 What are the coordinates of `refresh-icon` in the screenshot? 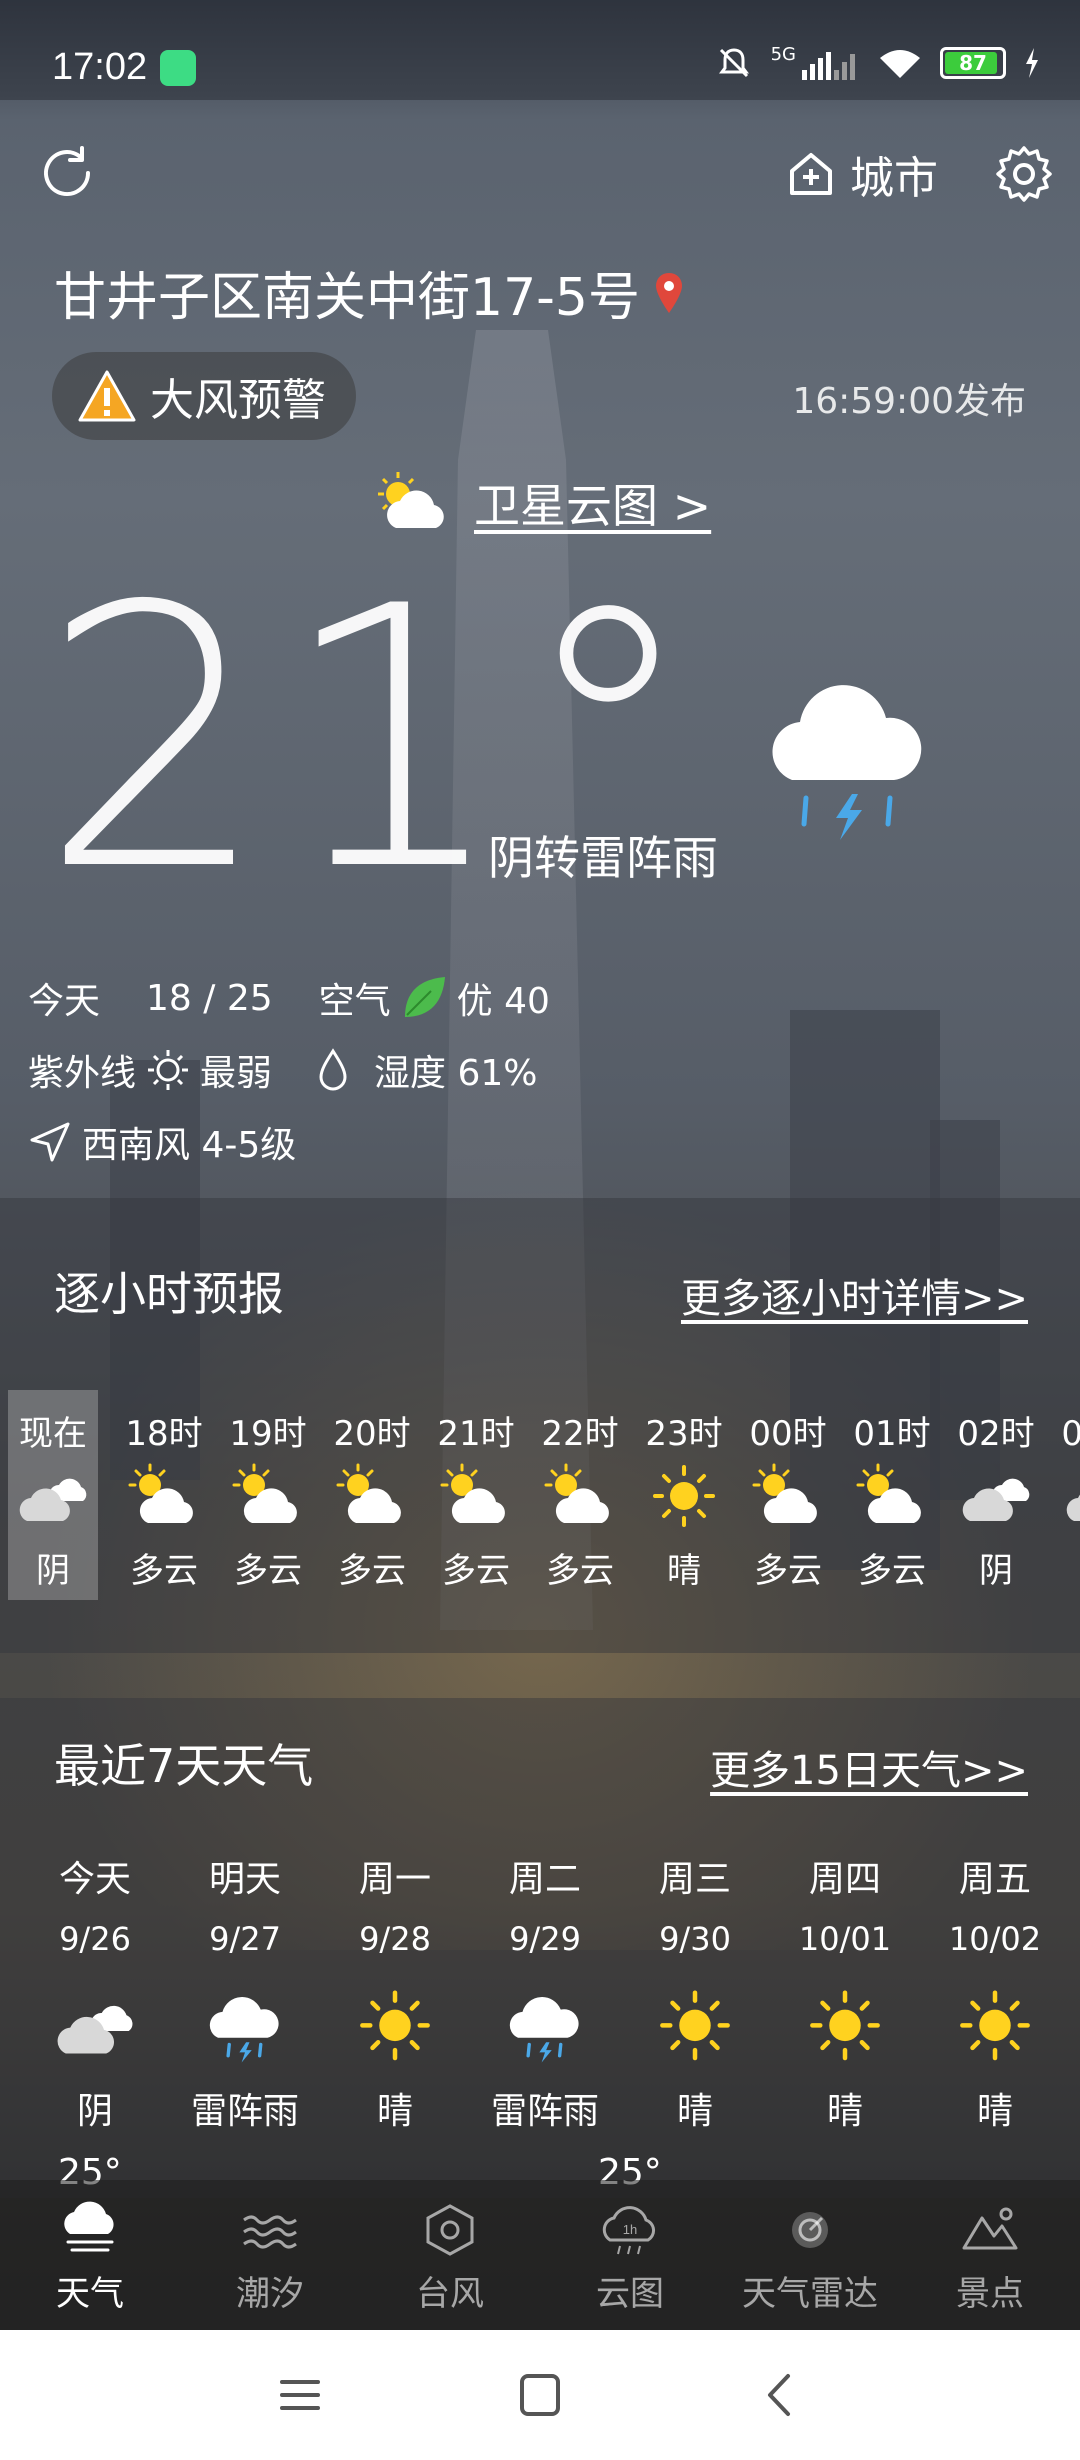 It's located at (67, 173).